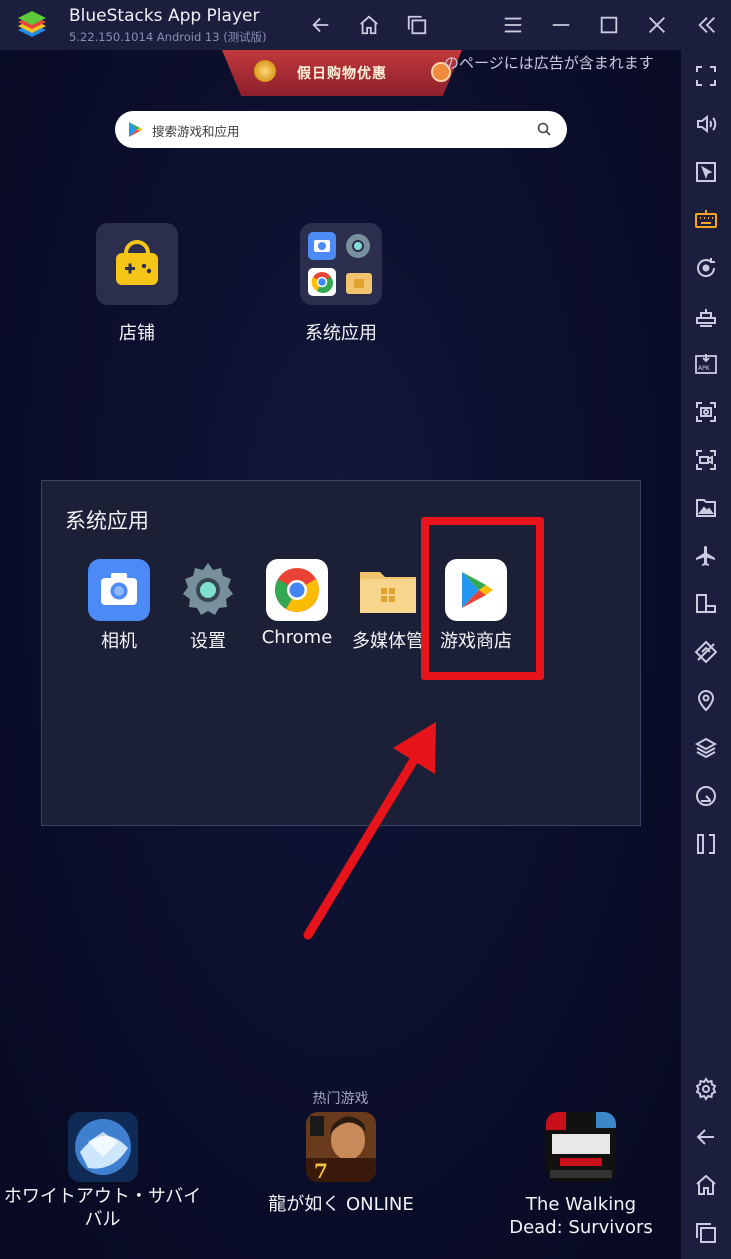  Describe the element at coordinates (102, 1208) in the screenshot. I see `whiteout-survival-label: ホワイトアウト・サバイバル` at that location.